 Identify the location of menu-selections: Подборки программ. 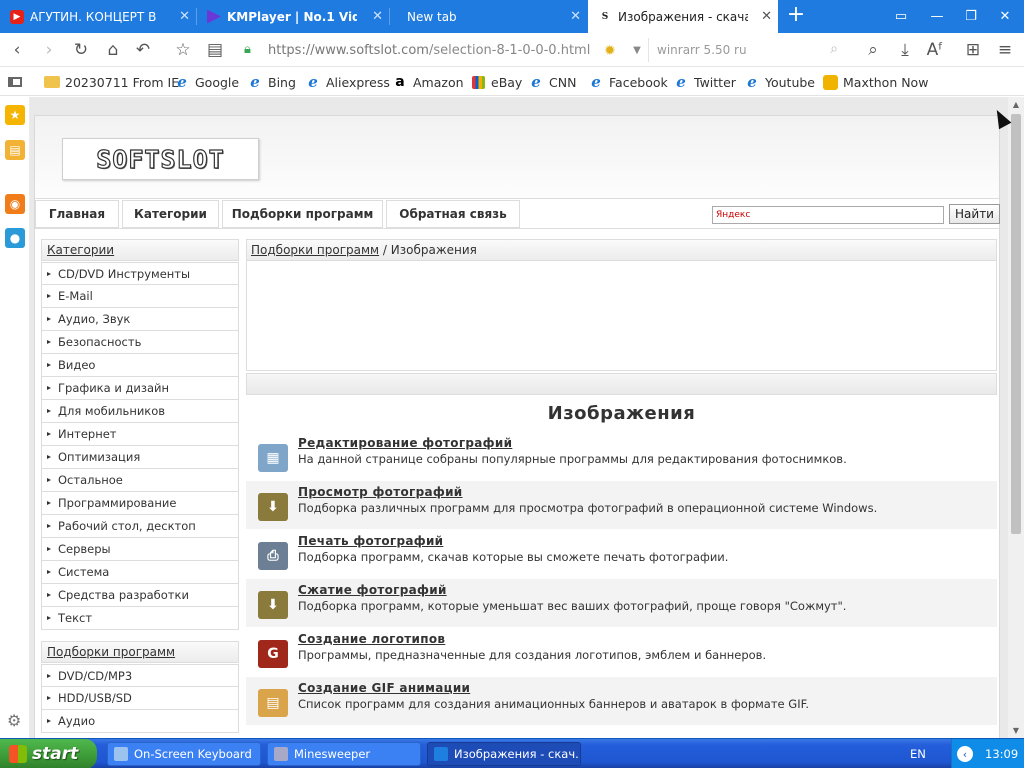
(302, 214).